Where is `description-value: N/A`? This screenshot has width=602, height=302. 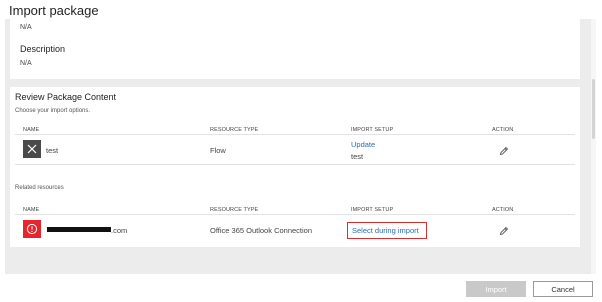
description-value: N/A is located at coordinates (26, 63).